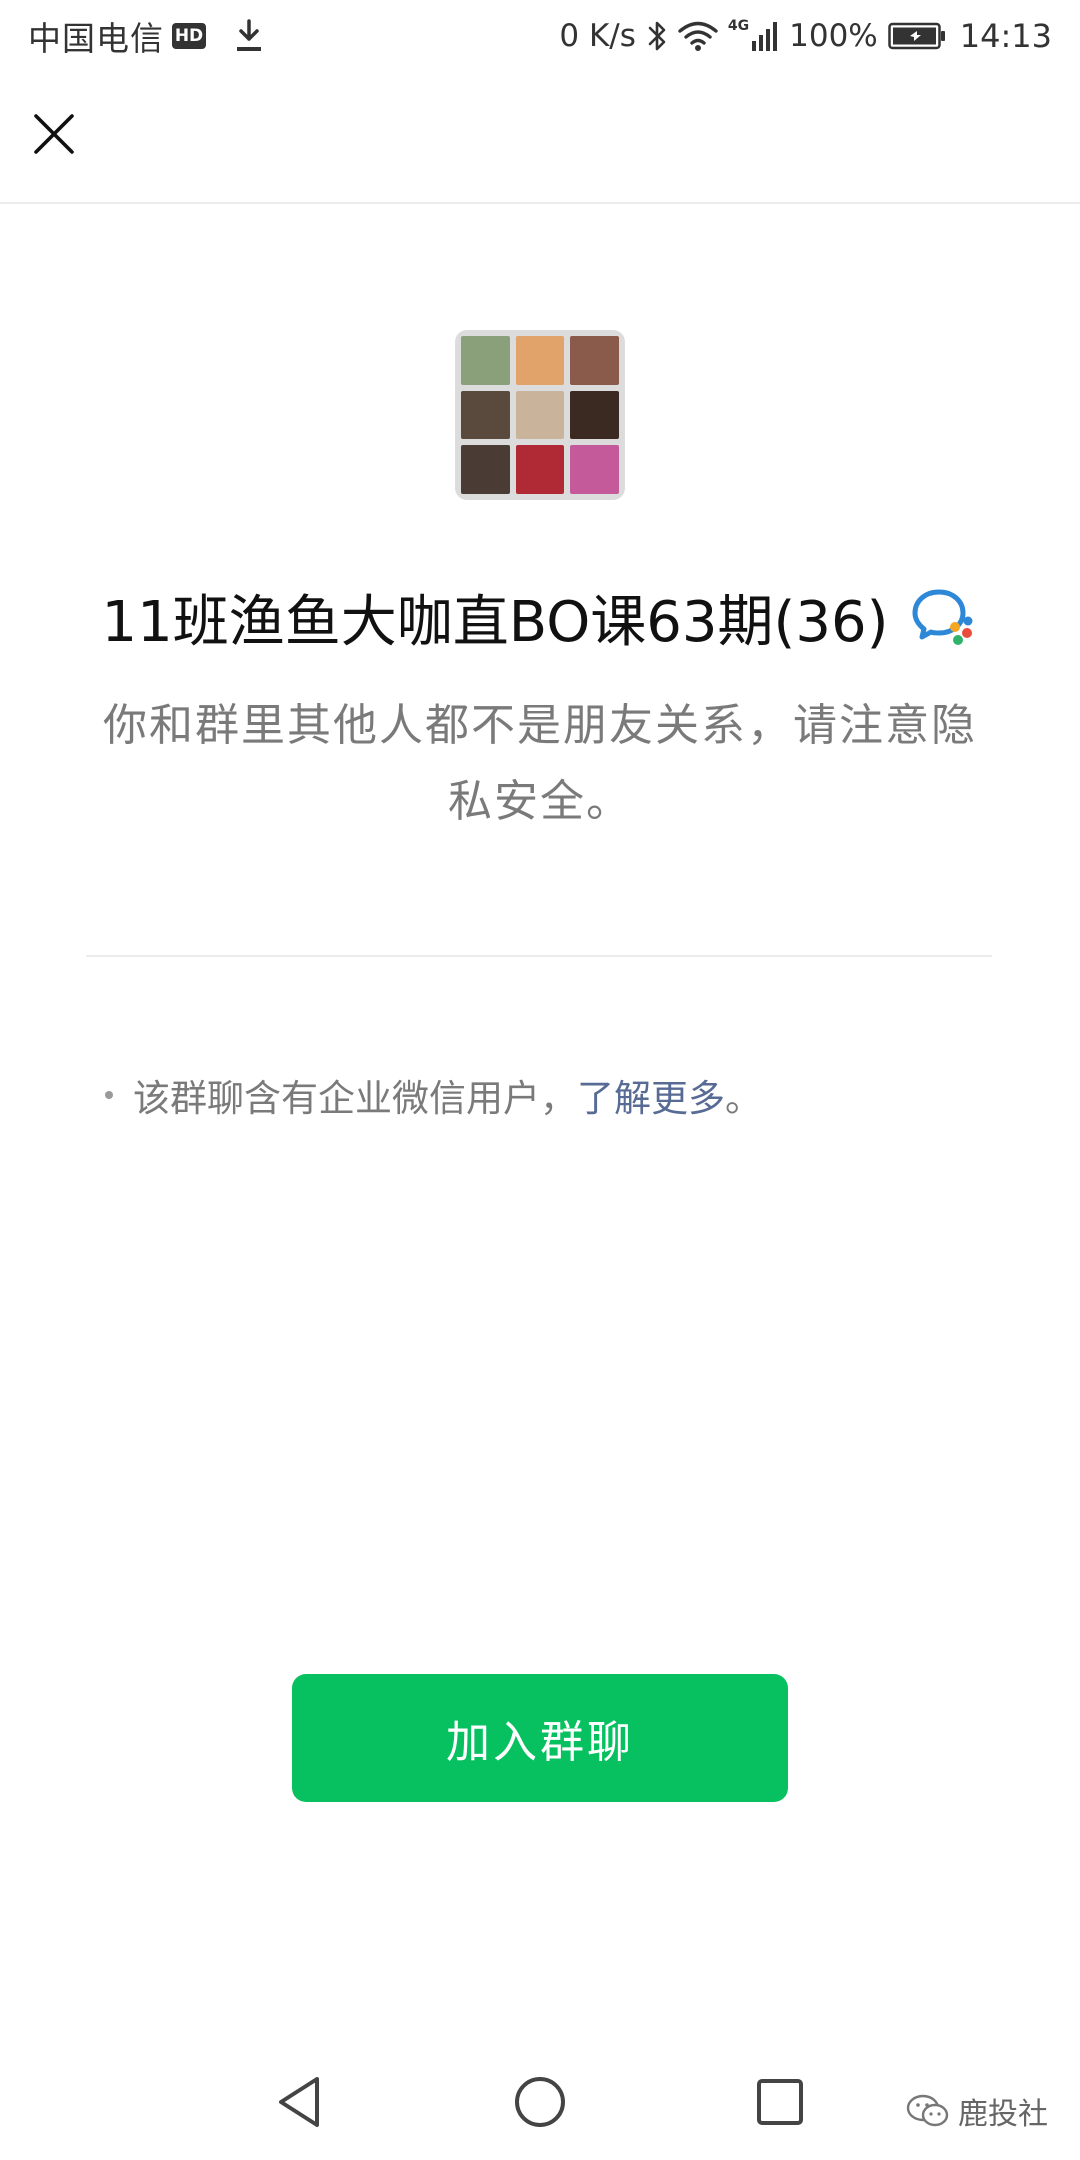 Image resolution: width=1080 pixels, height=2160 pixels. I want to click on back-button, so click(300, 2102).